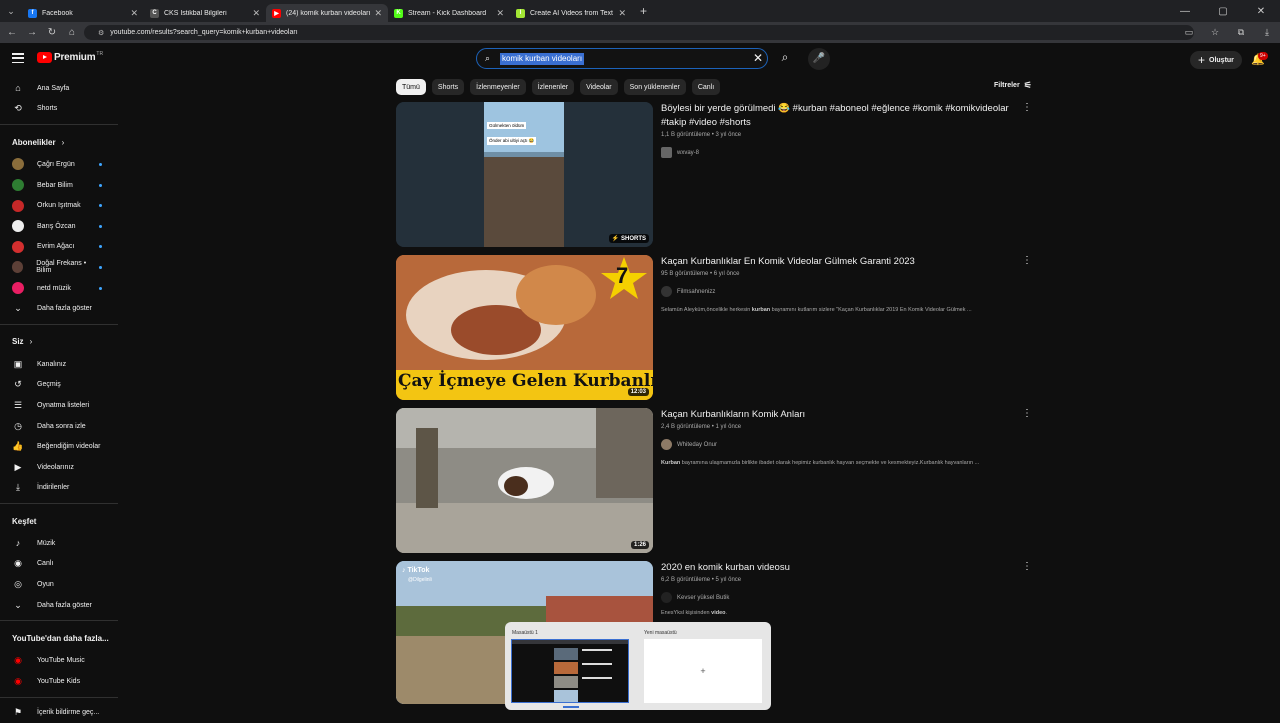 The height and width of the screenshot is (723, 1280). Describe the element at coordinates (59, 467) in the screenshot. I see `sidebar-item-your-videos: ▶ Videolarınız` at that location.